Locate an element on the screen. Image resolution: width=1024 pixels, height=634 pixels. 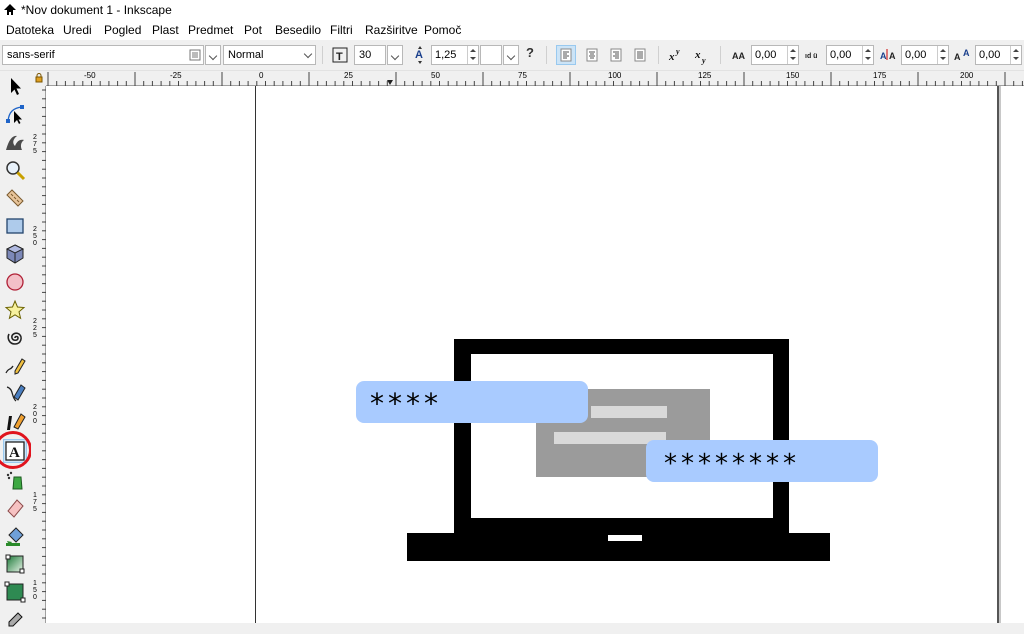
menu-edit: Uredi is located at coordinates (77, 30).